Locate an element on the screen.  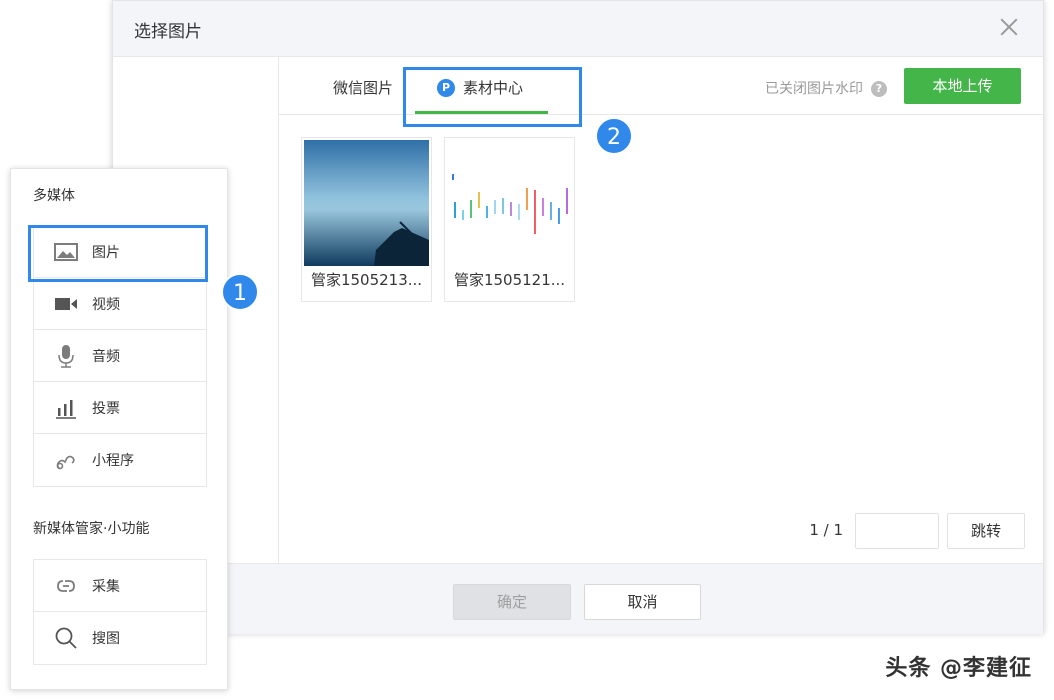
help-icon: ? is located at coordinates (879, 89).